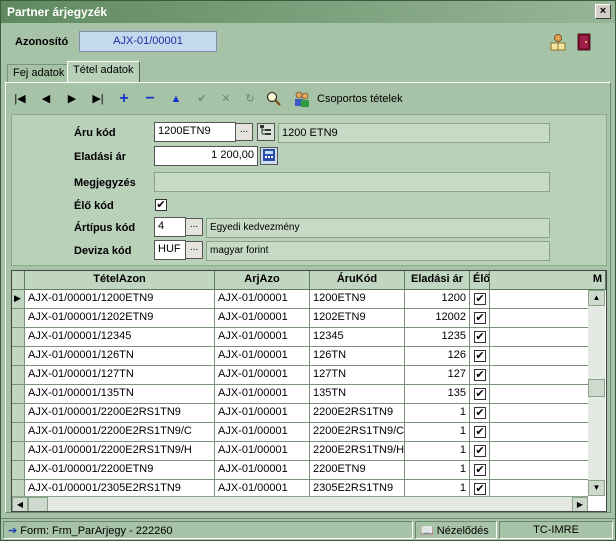 This screenshot has height=541, width=616. Describe the element at coordinates (480, 280) in the screenshot. I see `col-header-elo: Élő` at that location.